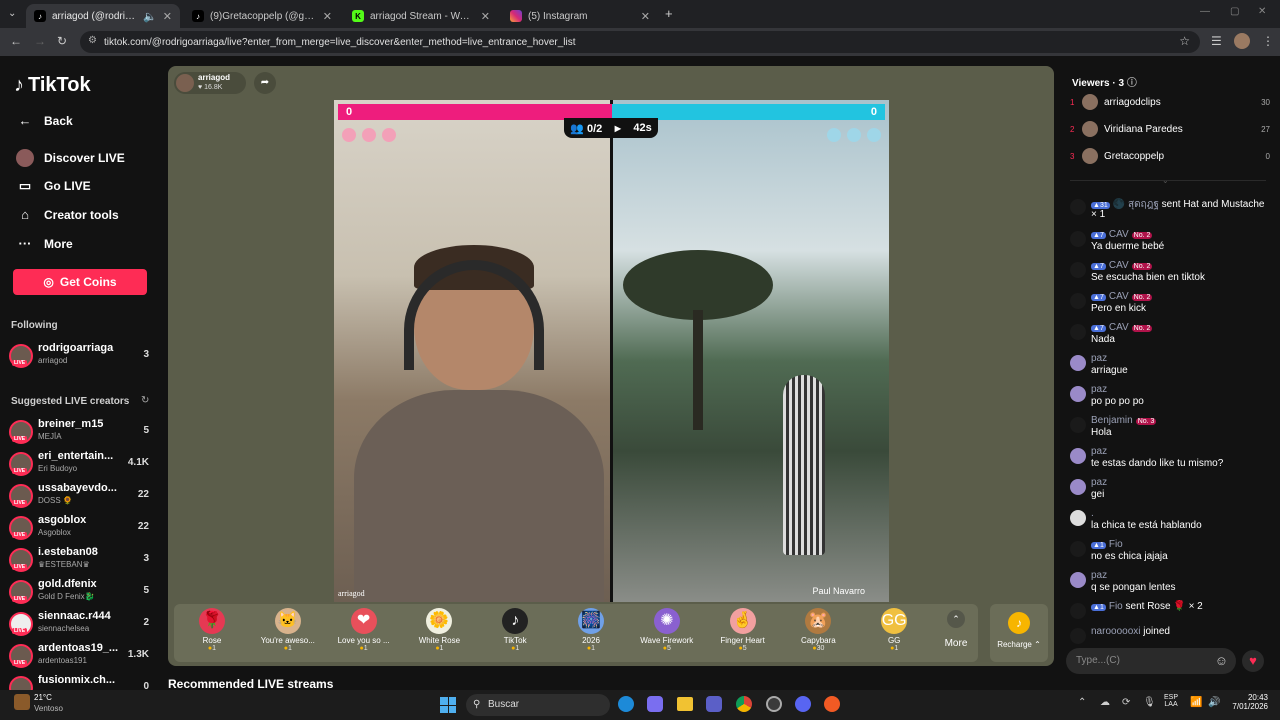 The height and width of the screenshot is (720, 1280). I want to click on gift-item: ✺ Wave Firework ●5, so click(667, 633).